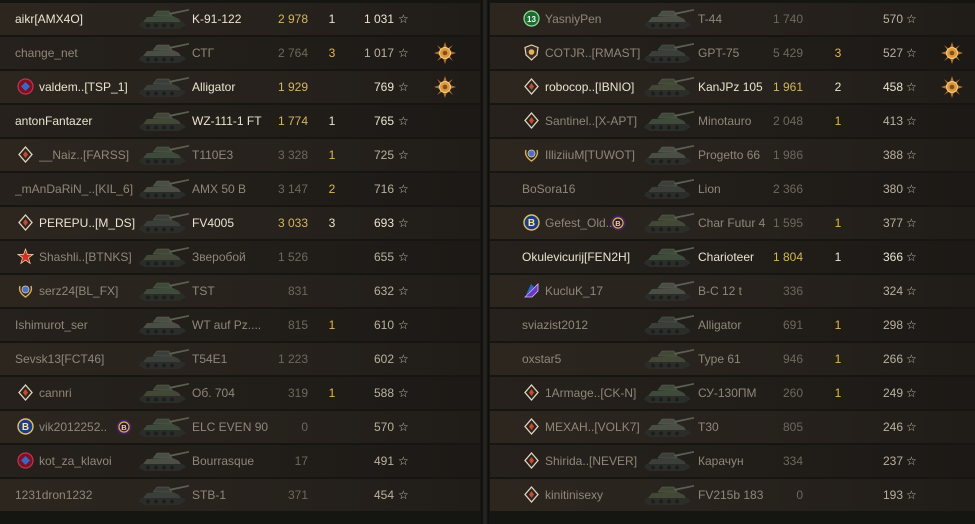 This screenshot has height=524, width=975. Describe the element at coordinates (732, 19) in the screenshot. I see `player-row: 13 YasniyPen T-44 1 740 570 ☆` at that location.